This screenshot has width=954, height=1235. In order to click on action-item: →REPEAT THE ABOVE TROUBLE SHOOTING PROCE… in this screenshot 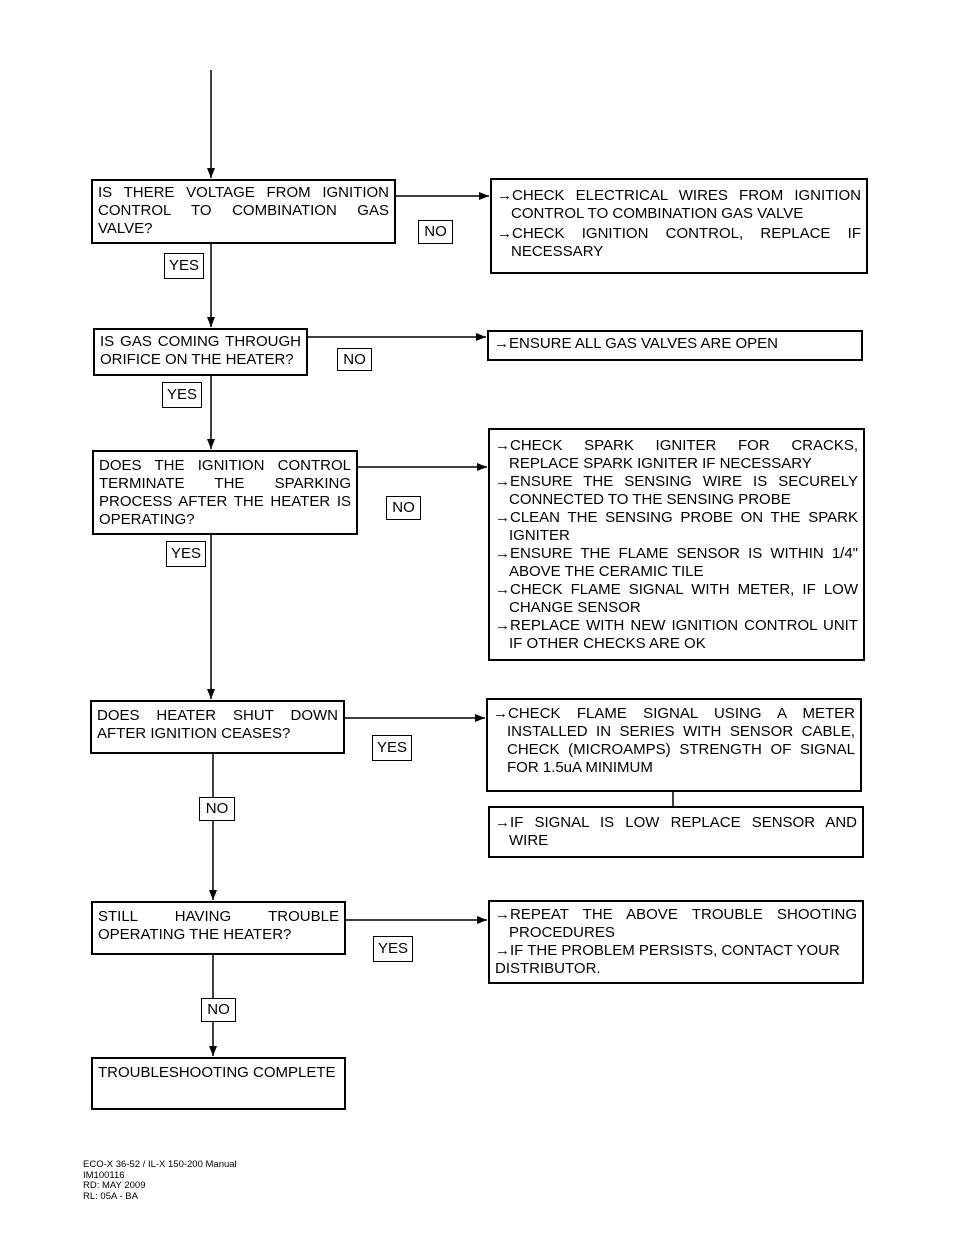, I will do `click(676, 923)`.